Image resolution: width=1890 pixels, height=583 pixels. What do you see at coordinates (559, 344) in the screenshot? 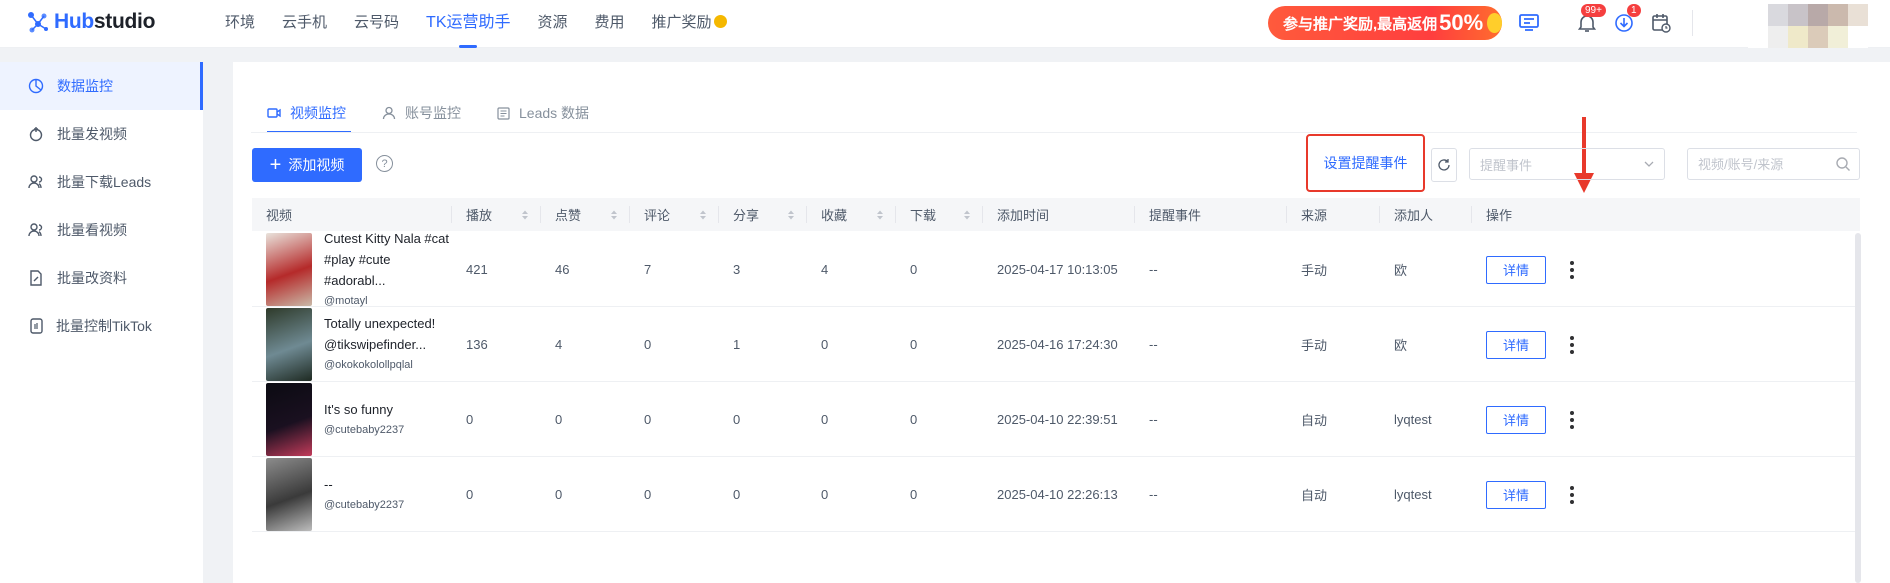
I see `cell-like: 4` at bounding box center [559, 344].